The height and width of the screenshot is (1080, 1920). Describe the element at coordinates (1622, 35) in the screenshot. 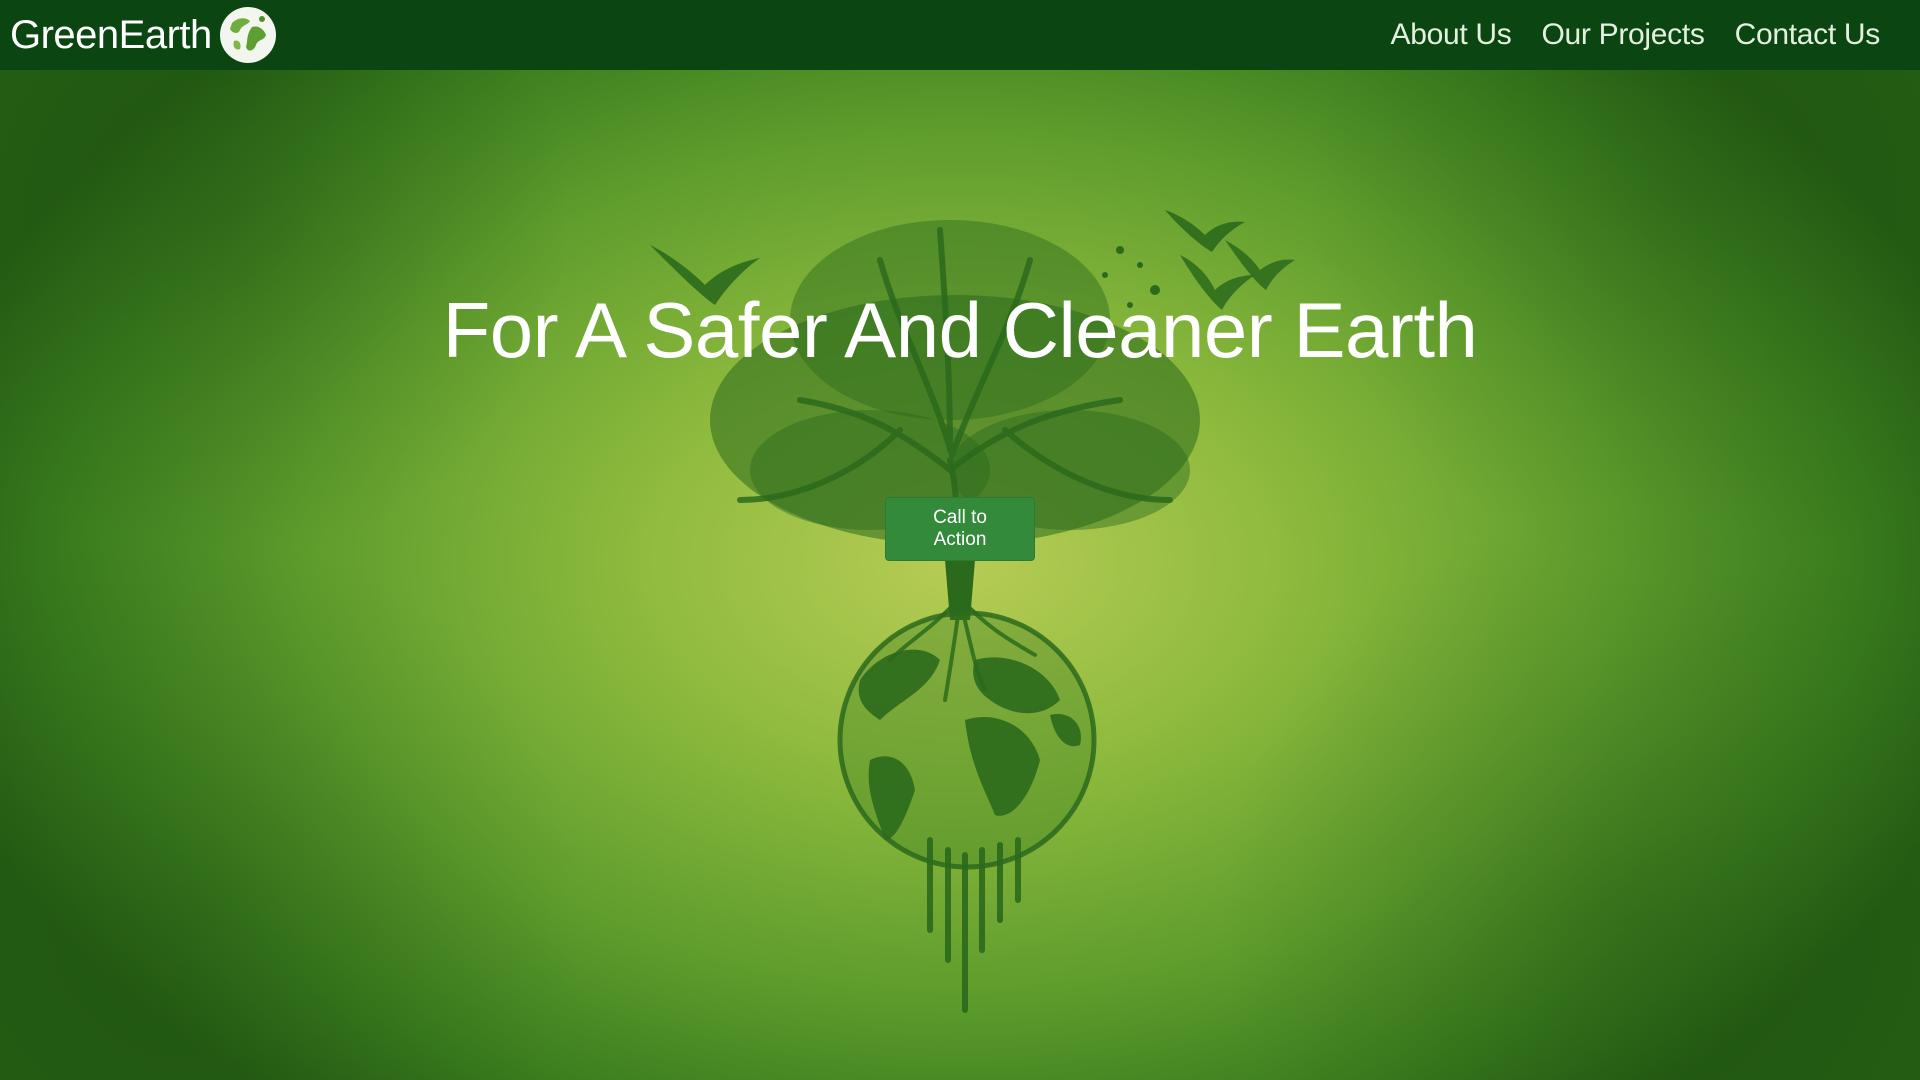

I see `nav-link-our-projects: Our Projects` at that location.